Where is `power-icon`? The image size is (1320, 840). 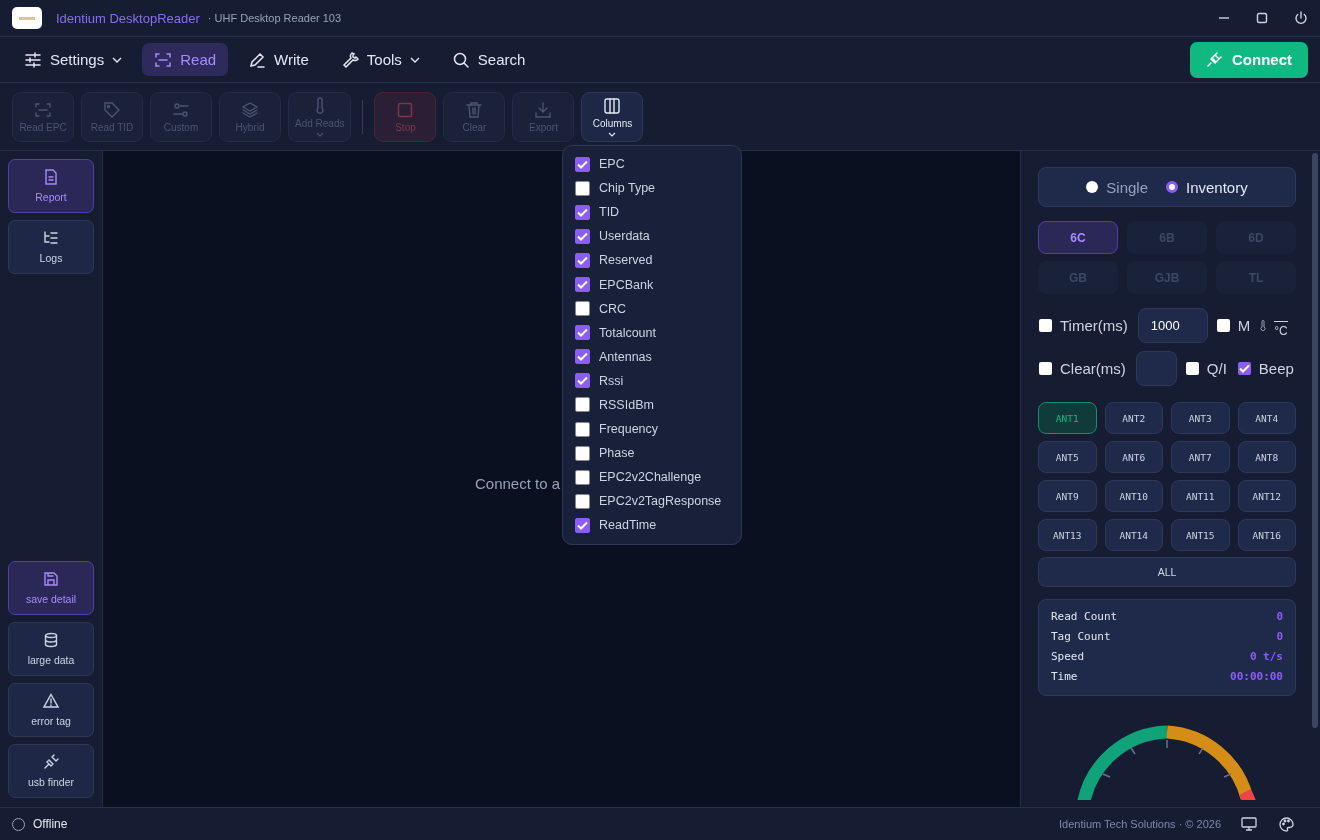
power-icon is located at coordinates (1301, 18).